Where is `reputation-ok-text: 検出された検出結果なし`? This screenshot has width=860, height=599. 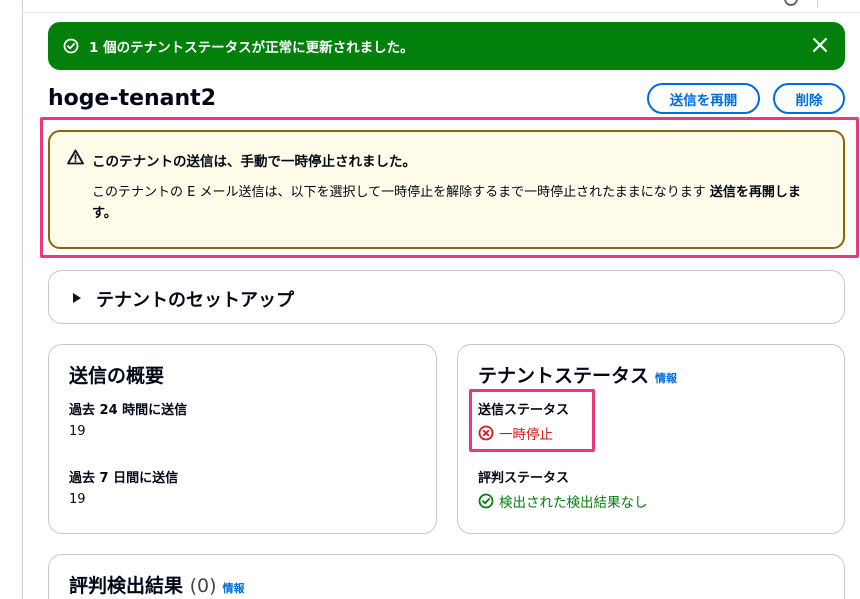 reputation-ok-text: 検出された検出結果なし is located at coordinates (573, 503).